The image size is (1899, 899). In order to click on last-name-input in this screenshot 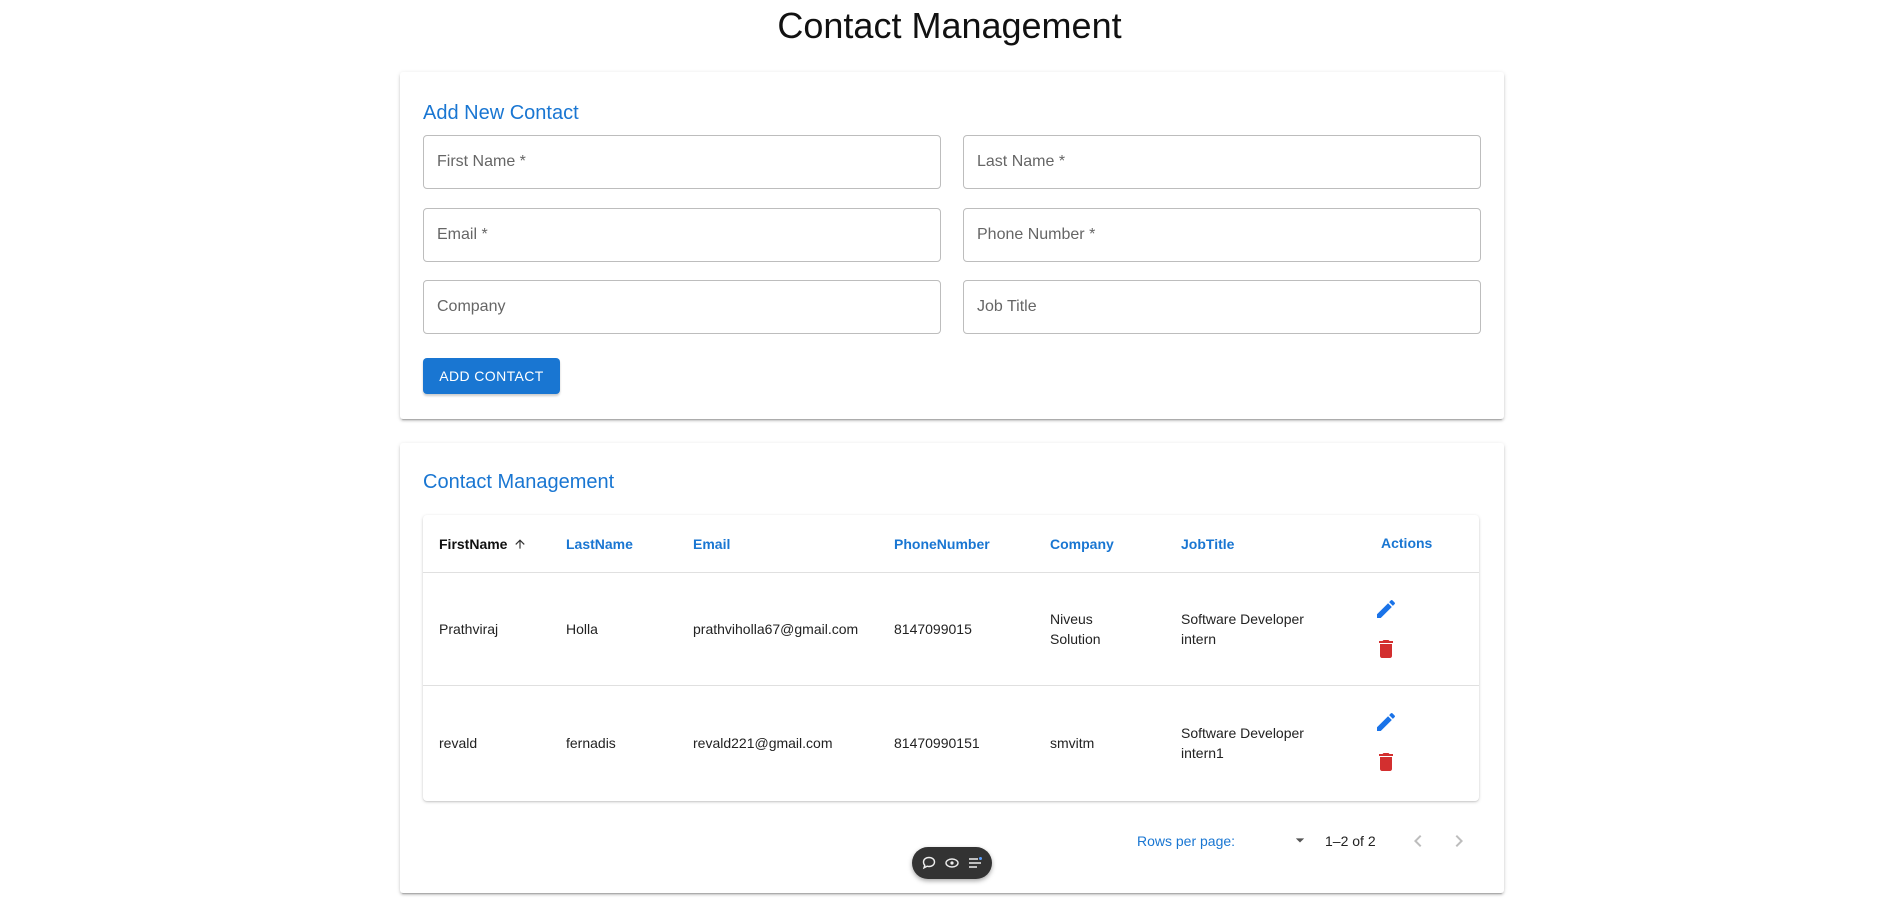, I will do `click(1222, 162)`.